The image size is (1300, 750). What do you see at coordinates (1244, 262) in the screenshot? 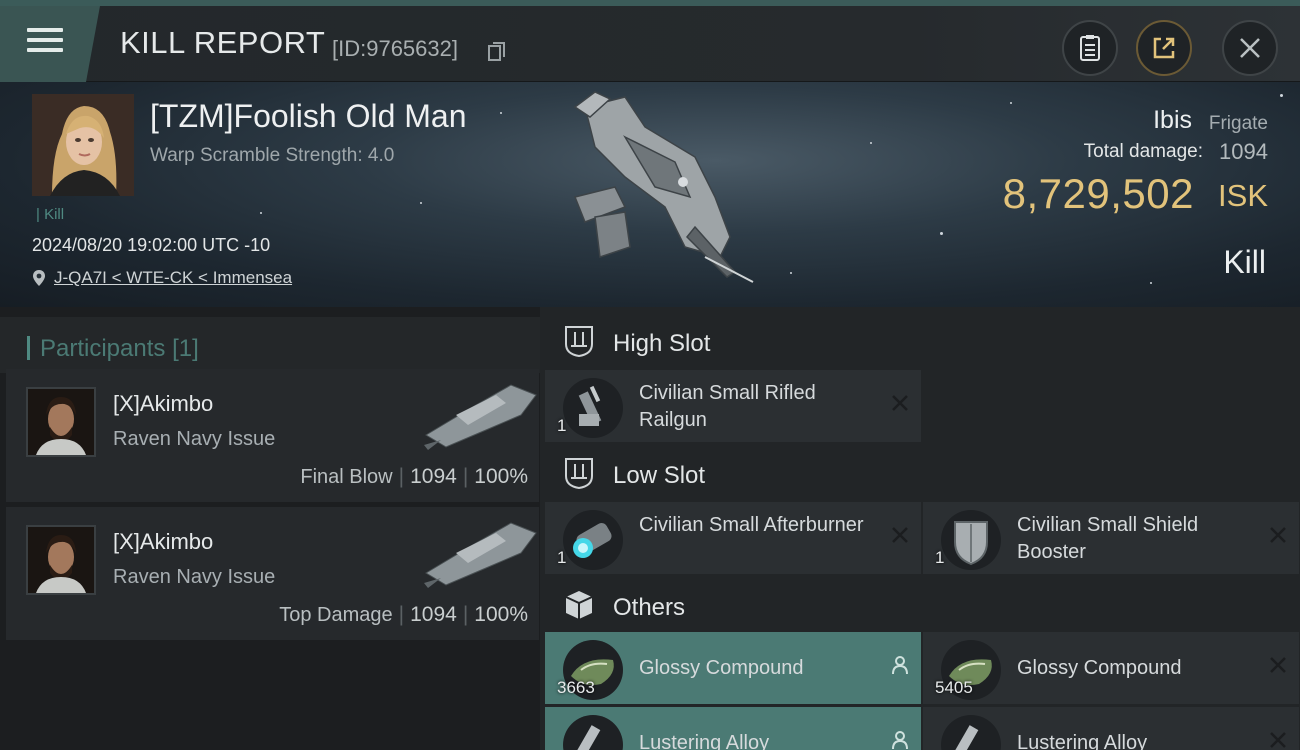
I see `result-label: Kill` at bounding box center [1244, 262].